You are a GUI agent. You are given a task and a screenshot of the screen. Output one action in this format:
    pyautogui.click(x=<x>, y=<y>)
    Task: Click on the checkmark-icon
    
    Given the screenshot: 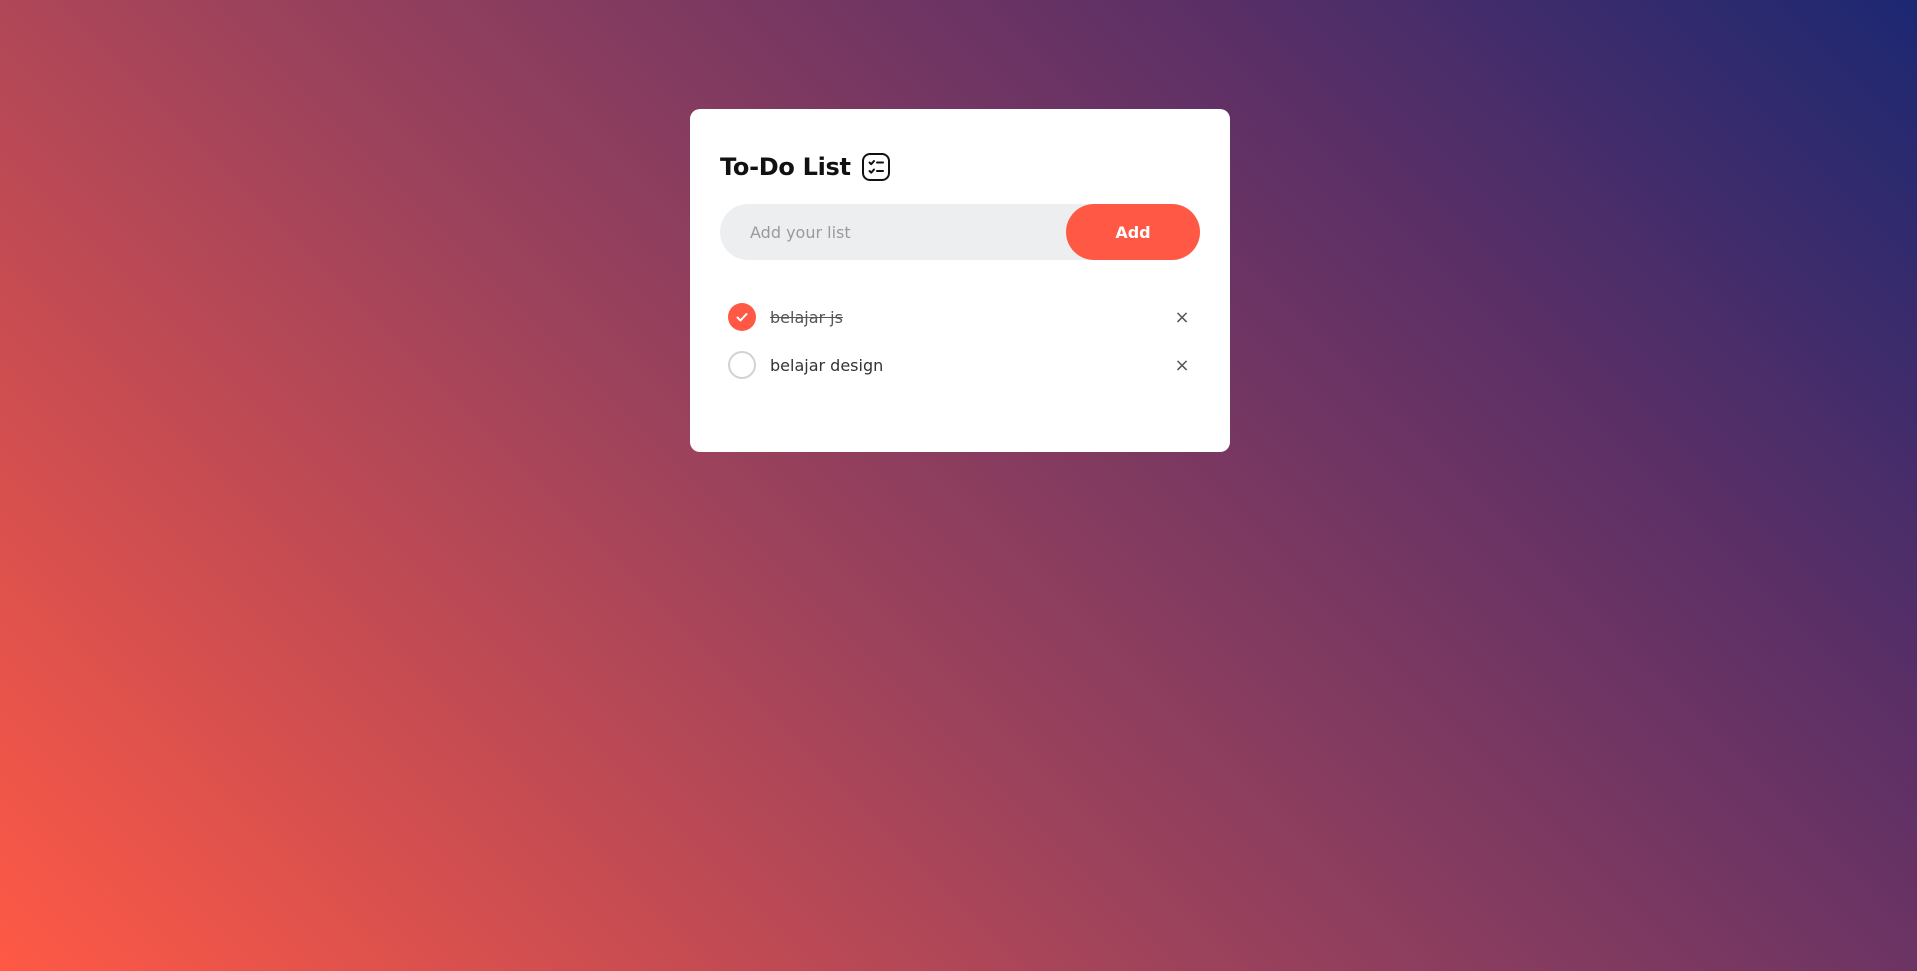 What is the action you would take?
    pyautogui.click(x=742, y=317)
    